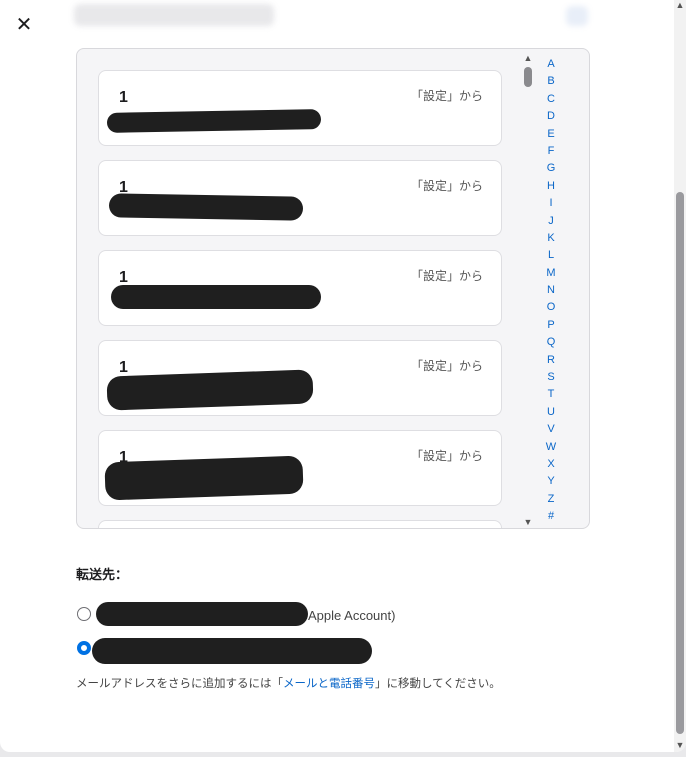 The width and height of the screenshot is (686, 757). I want to click on alphabet-index-letter: Y, so click(550, 481).